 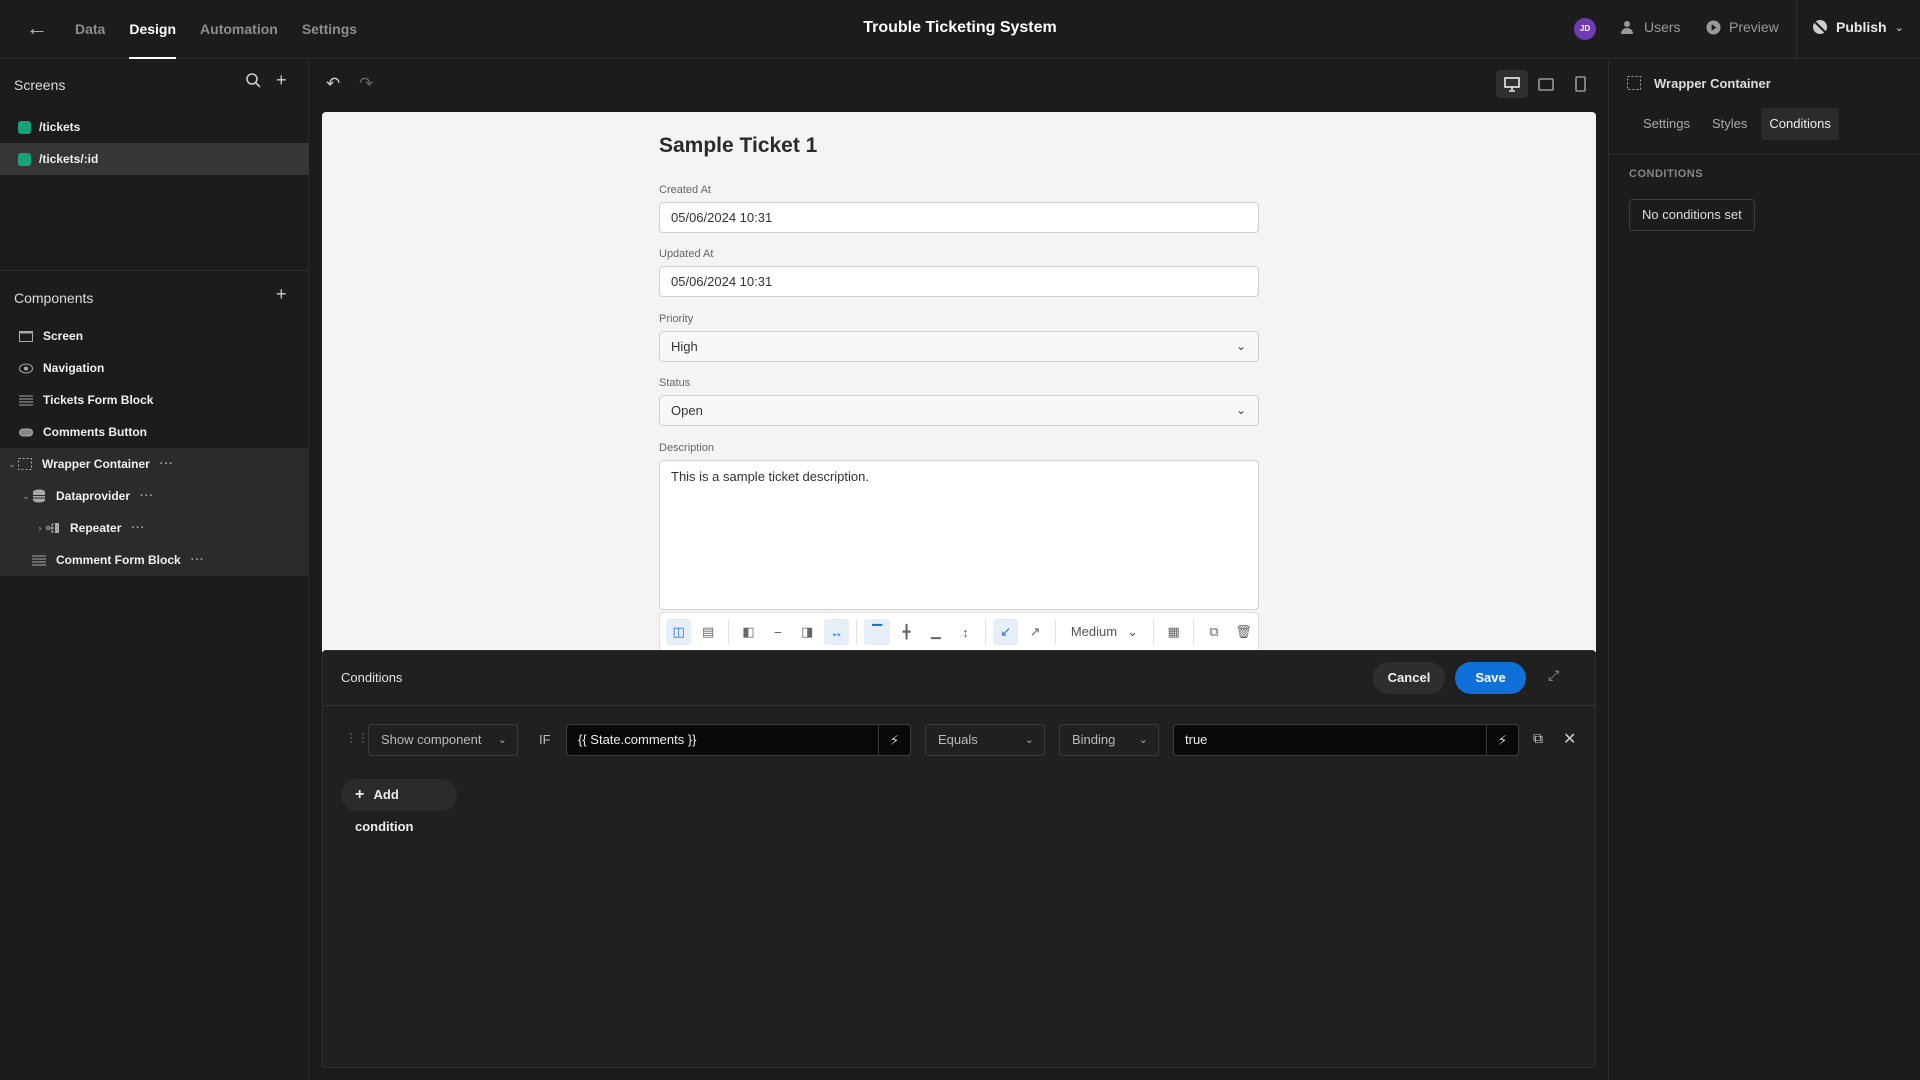 I want to click on screen-item-tickets: /tickets, so click(x=154, y=127).